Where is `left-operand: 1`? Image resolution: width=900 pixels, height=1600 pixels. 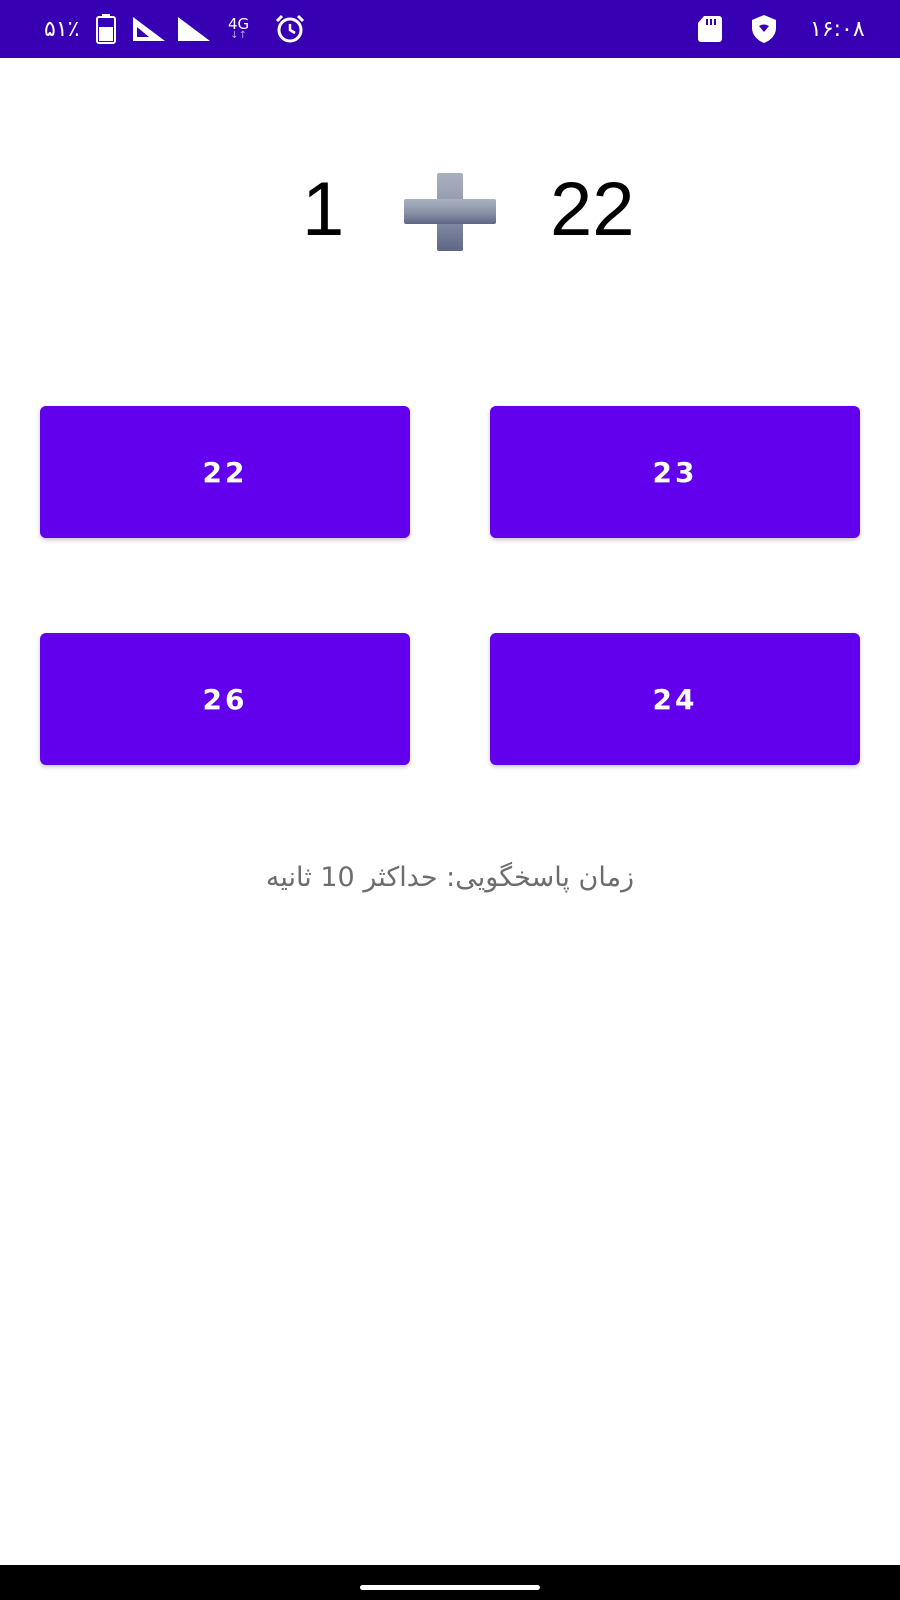
left-operand: 1 is located at coordinates (323, 209).